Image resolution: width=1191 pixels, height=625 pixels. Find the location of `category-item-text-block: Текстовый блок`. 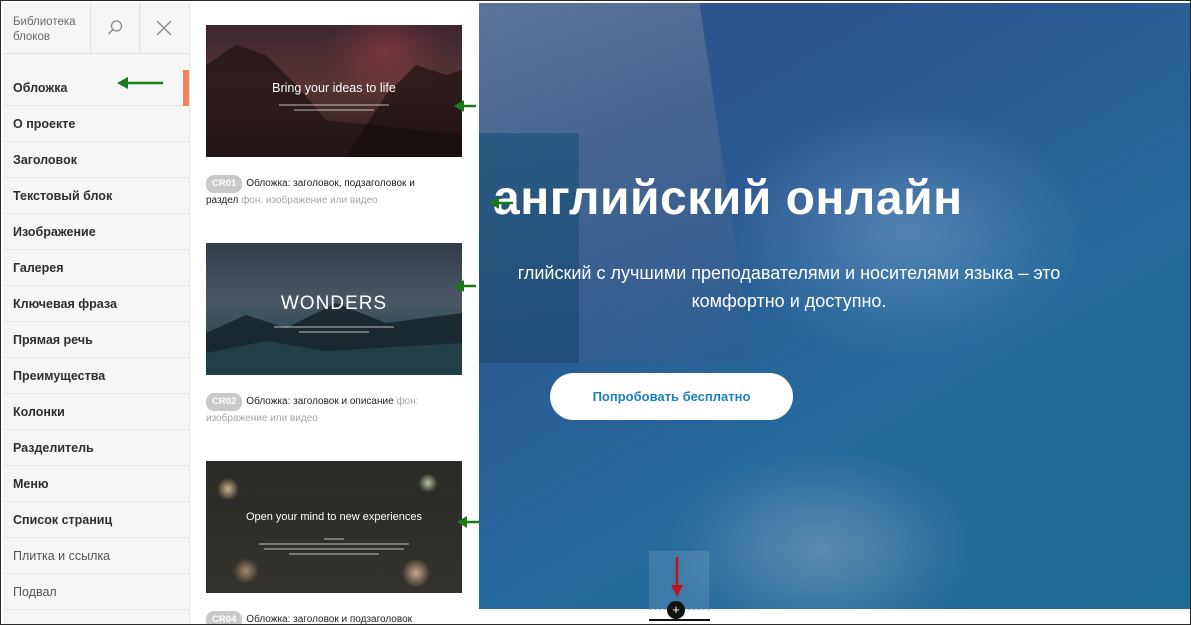

category-item-text-block: Текстовый блок is located at coordinates (96, 196).